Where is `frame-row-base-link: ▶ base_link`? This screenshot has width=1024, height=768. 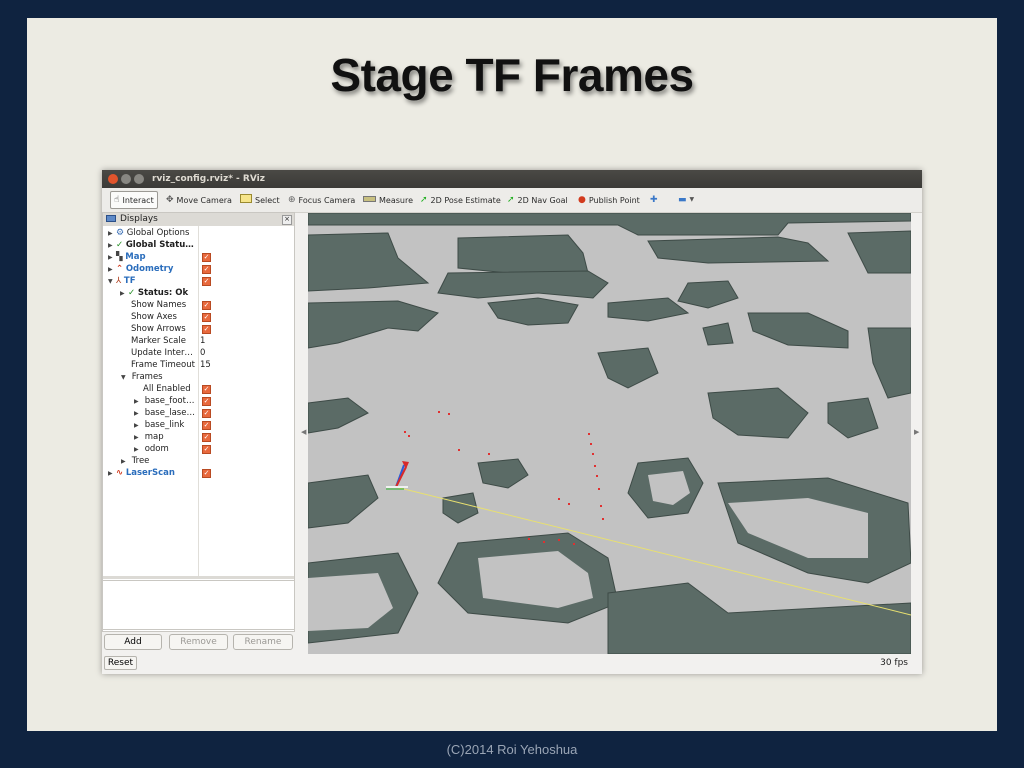
frame-row-base-link: ▶ base_link is located at coordinates (159, 425).